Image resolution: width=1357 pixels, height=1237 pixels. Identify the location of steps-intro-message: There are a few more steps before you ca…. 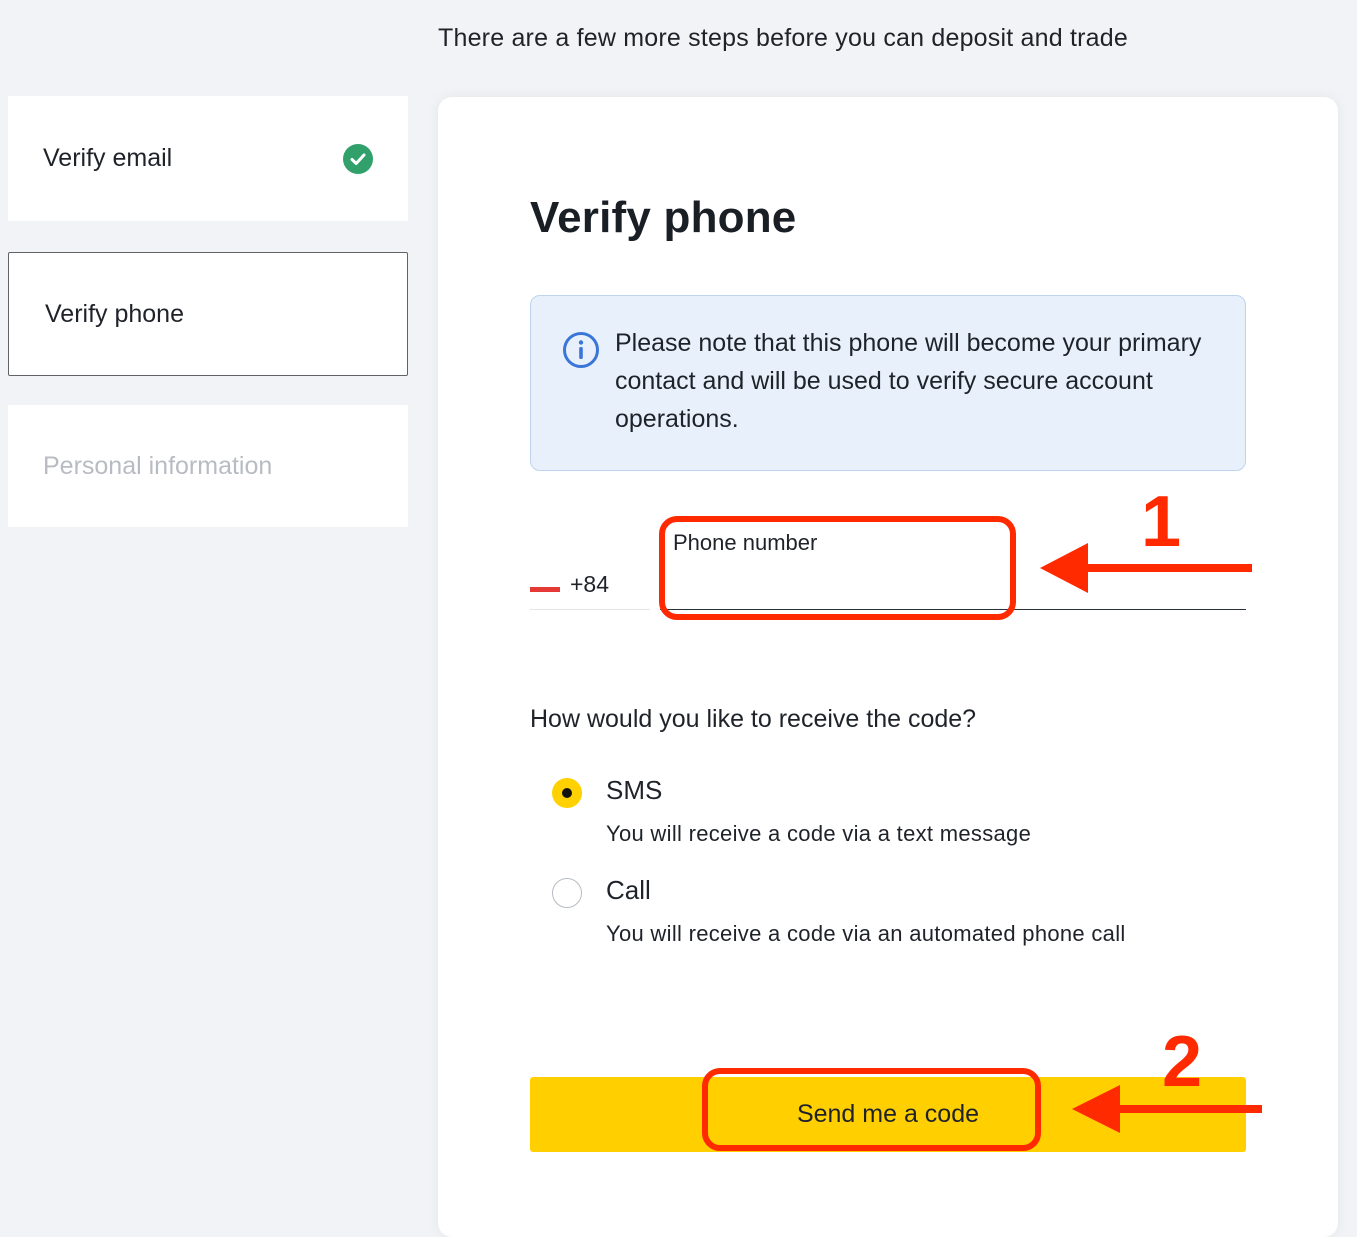
(783, 38).